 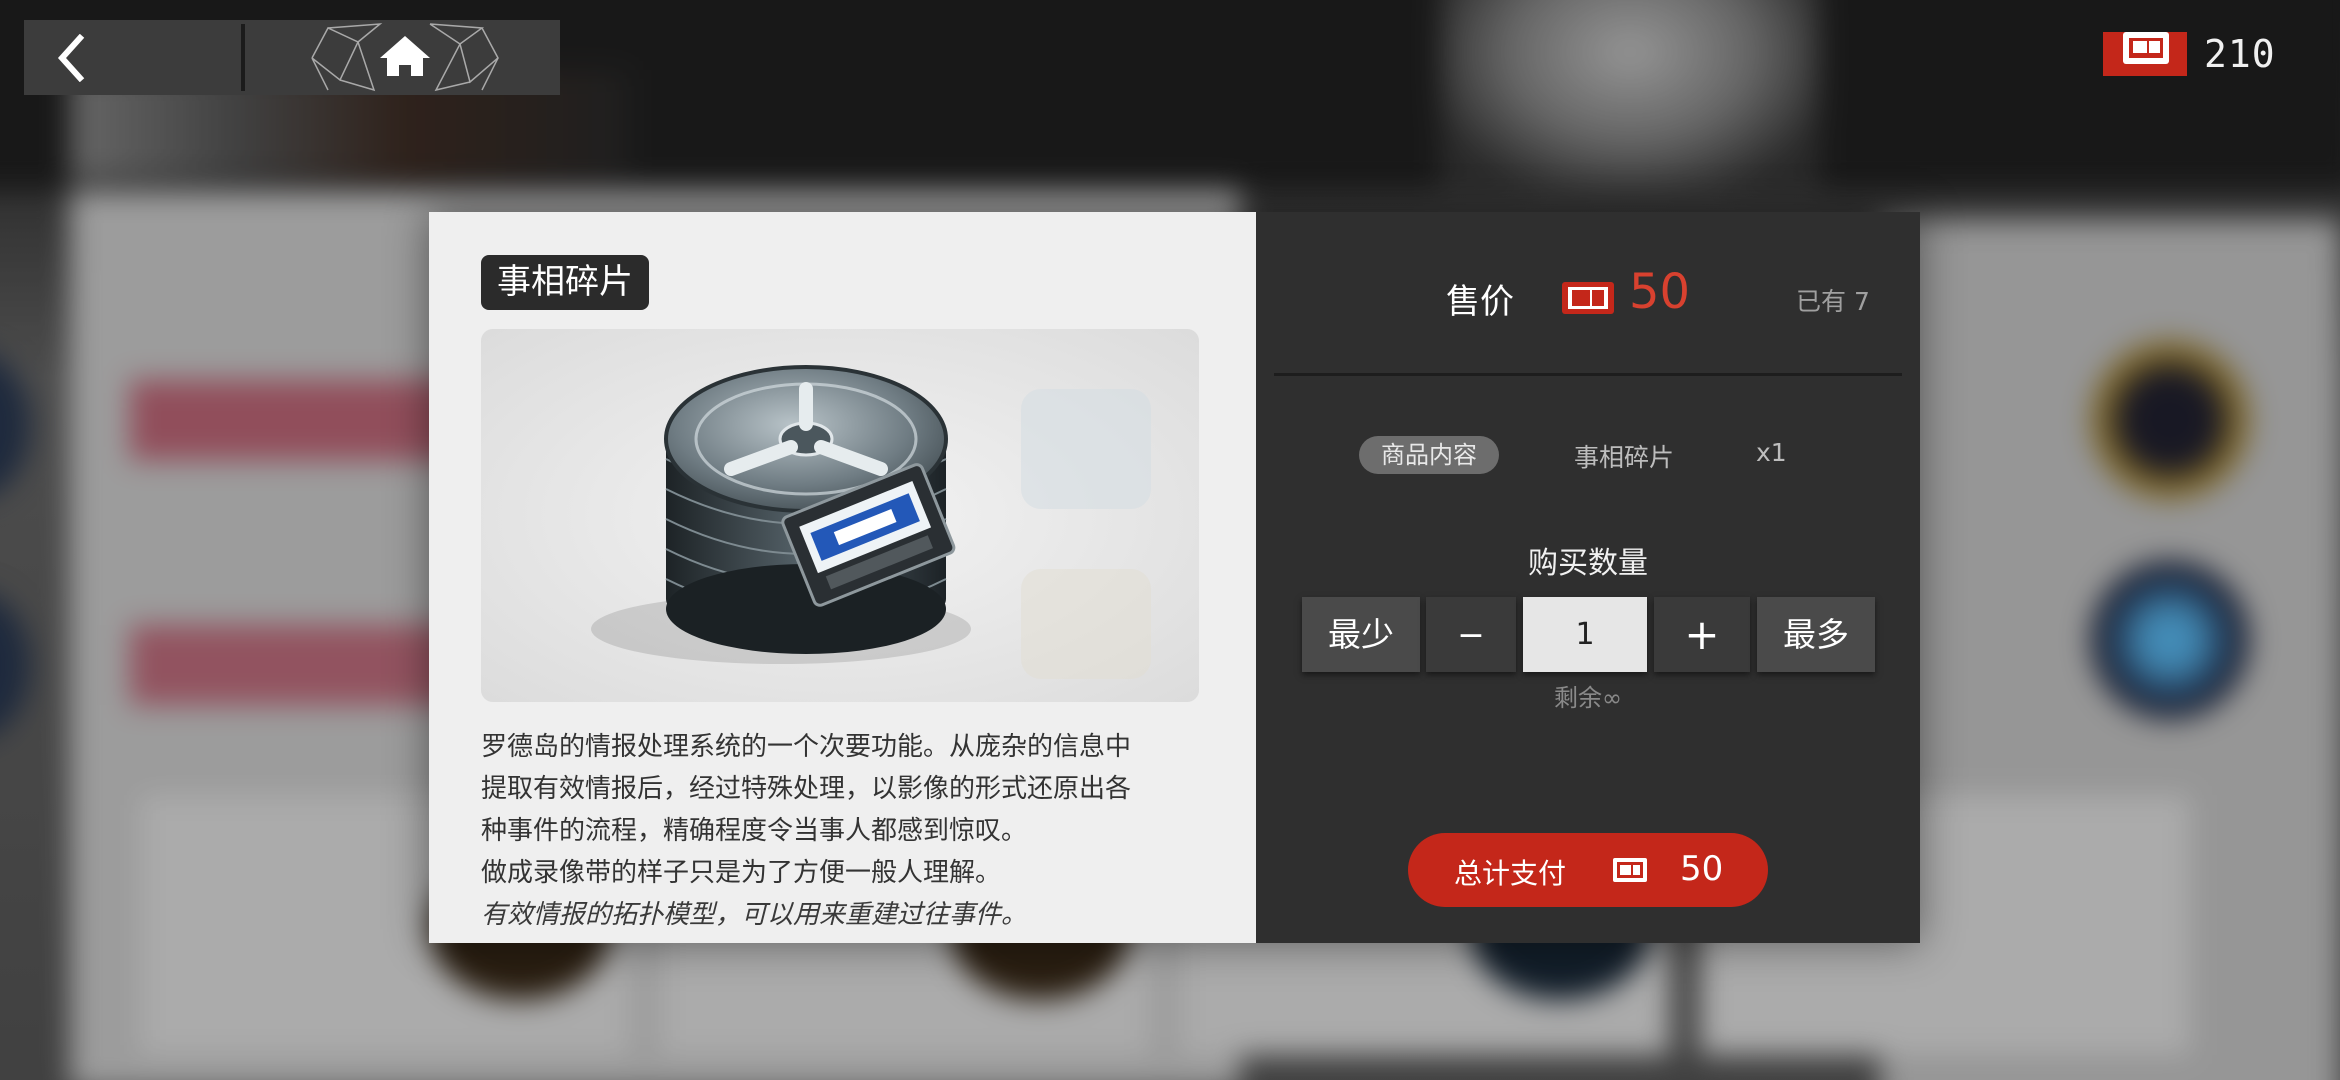 I want to click on decrease-quantity-button: −, so click(x=1471, y=634).